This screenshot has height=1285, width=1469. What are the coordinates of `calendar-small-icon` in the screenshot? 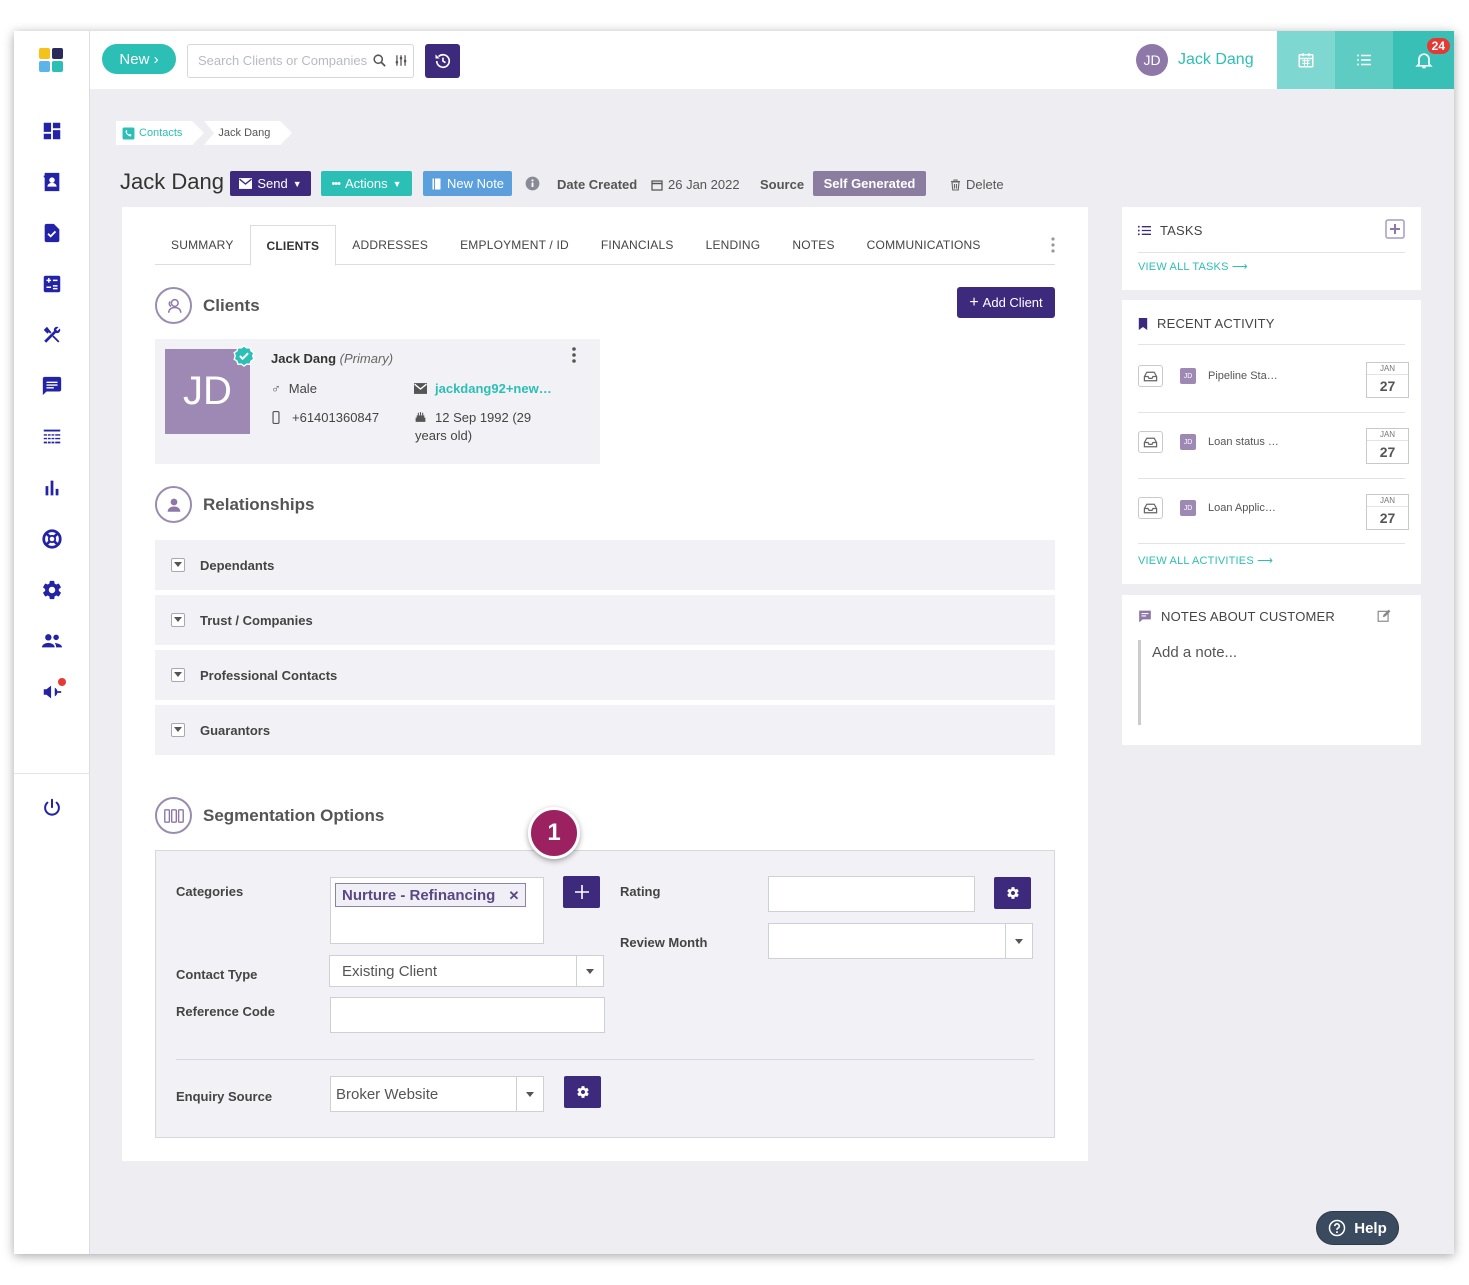 It's located at (657, 185).